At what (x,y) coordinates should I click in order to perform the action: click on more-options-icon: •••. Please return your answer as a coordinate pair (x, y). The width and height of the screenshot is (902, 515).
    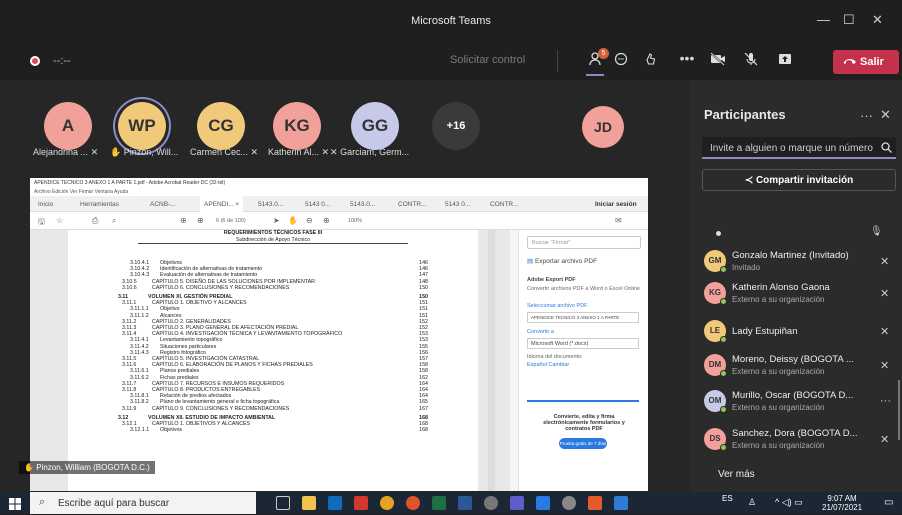
    Looking at the image, I should click on (687, 58).